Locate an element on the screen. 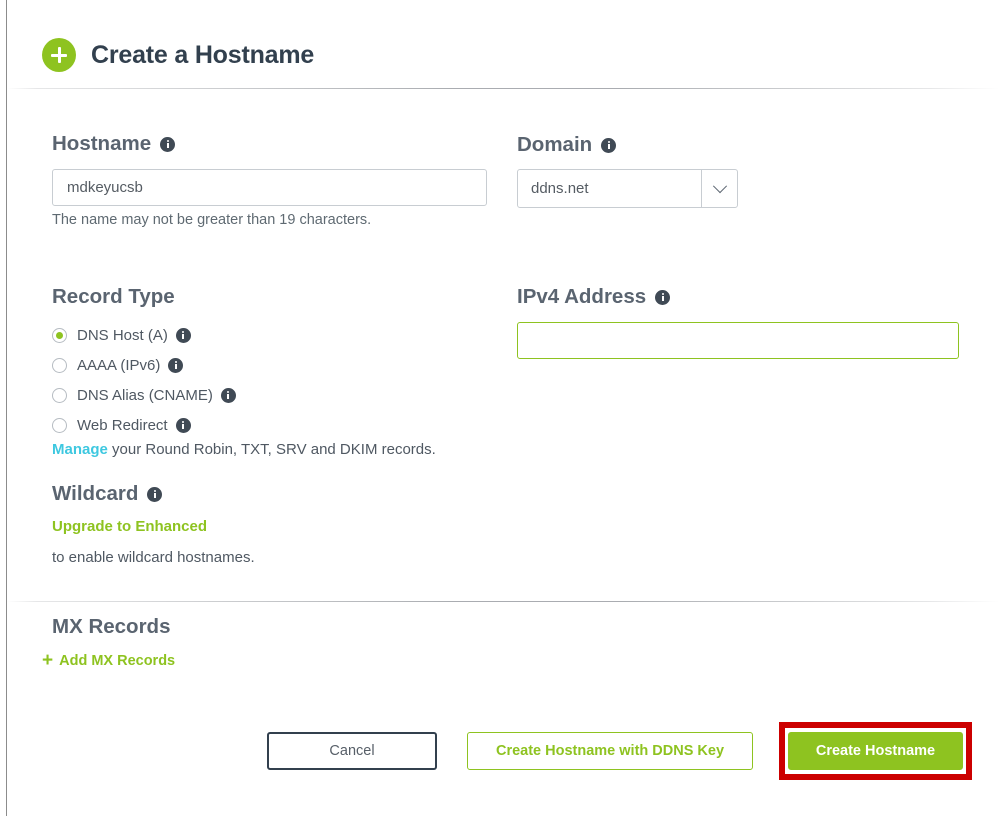 Image resolution: width=999 pixels, height=819 pixels. record-type-label-text: Record Type is located at coordinates (113, 296).